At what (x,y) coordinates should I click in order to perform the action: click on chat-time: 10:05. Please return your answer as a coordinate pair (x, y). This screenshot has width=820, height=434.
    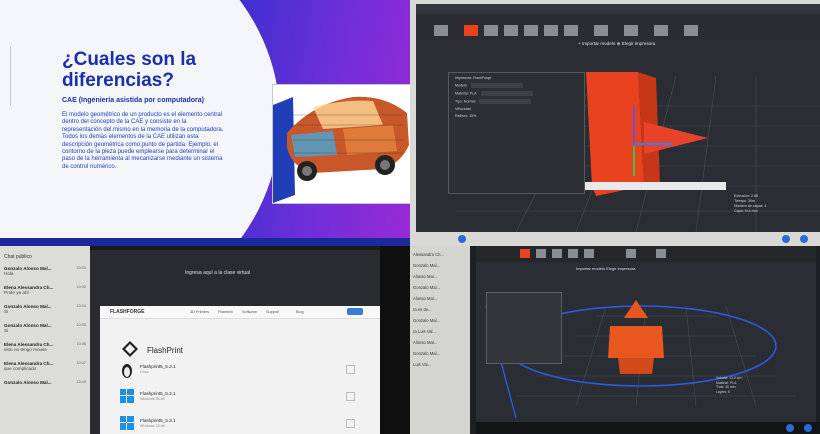
    Looking at the image, I should click on (81, 325).